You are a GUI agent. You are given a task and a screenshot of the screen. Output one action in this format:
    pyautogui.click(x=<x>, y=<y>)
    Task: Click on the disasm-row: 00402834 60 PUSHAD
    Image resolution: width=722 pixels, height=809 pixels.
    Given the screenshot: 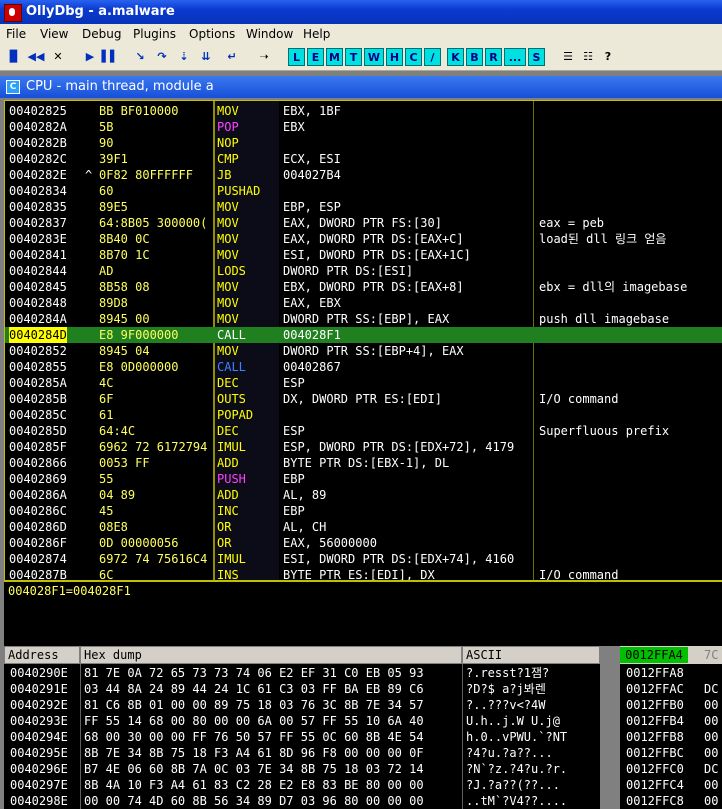 What is the action you would take?
    pyautogui.click(x=363, y=191)
    